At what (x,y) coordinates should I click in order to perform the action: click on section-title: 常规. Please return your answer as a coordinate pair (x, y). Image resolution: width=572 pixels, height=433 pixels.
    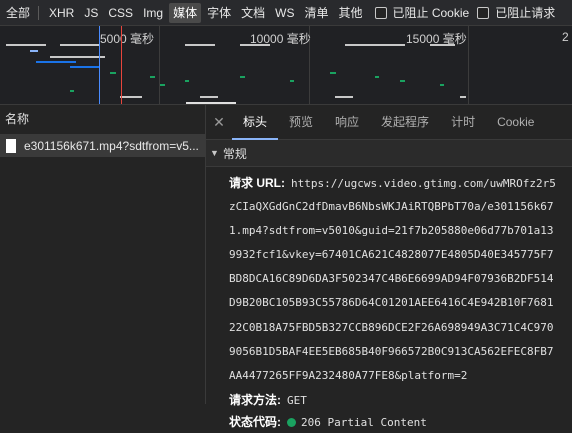
    Looking at the image, I should click on (234, 153).